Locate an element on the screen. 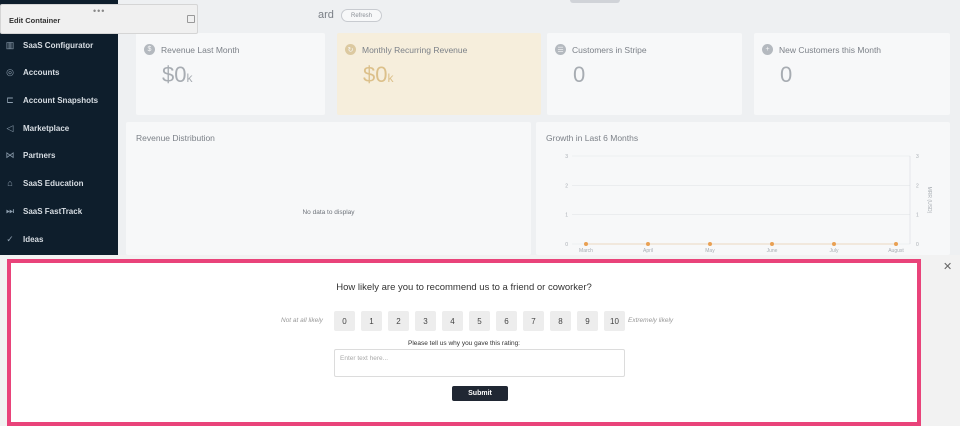 This screenshot has height=426, width=960. score-button-5: 5 is located at coordinates (479, 321).